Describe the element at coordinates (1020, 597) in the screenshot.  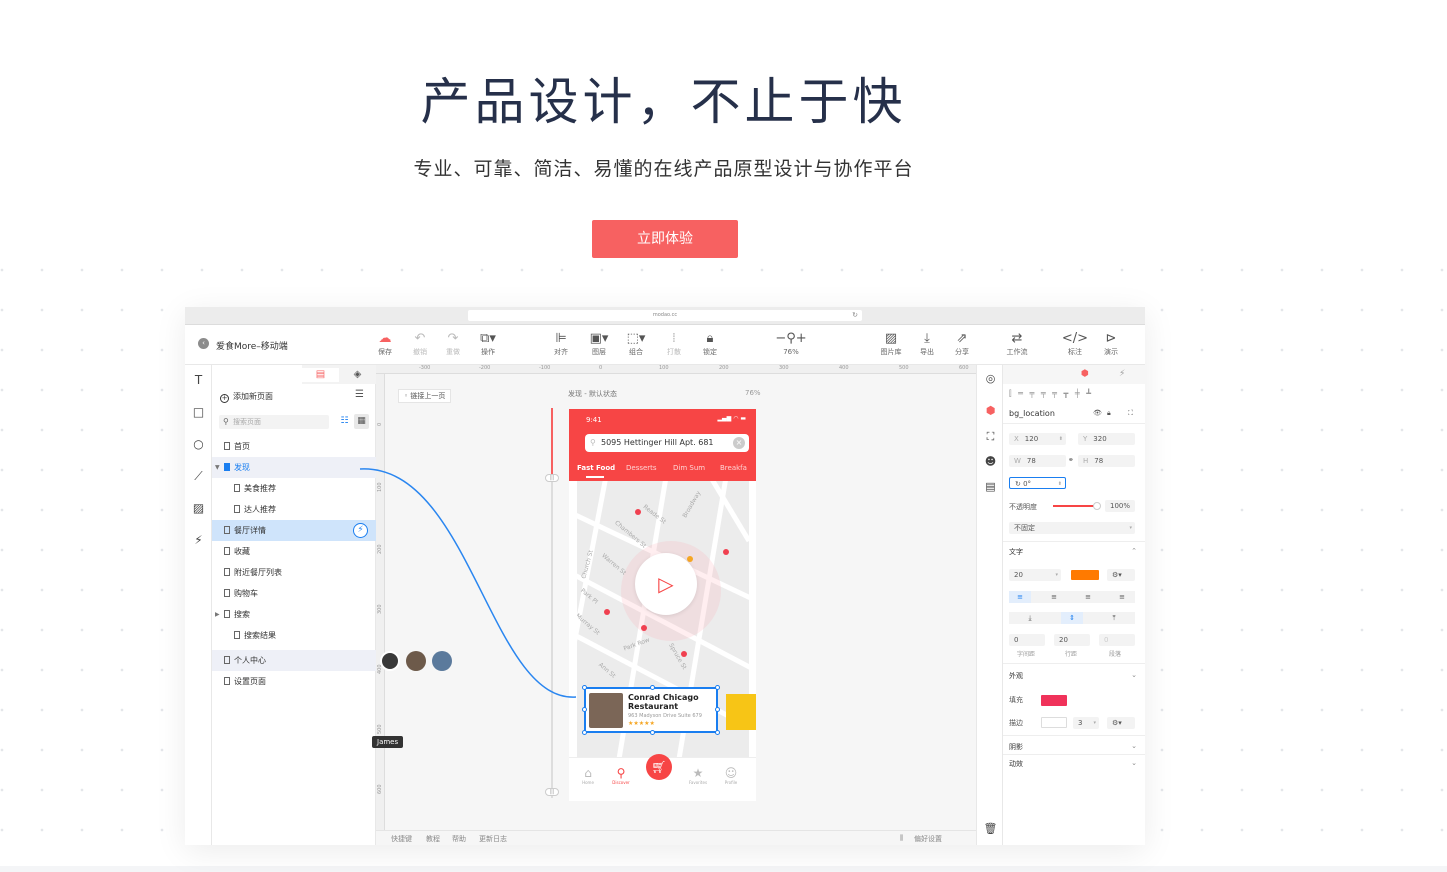
I see `align-left-icon: ≡` at that location.